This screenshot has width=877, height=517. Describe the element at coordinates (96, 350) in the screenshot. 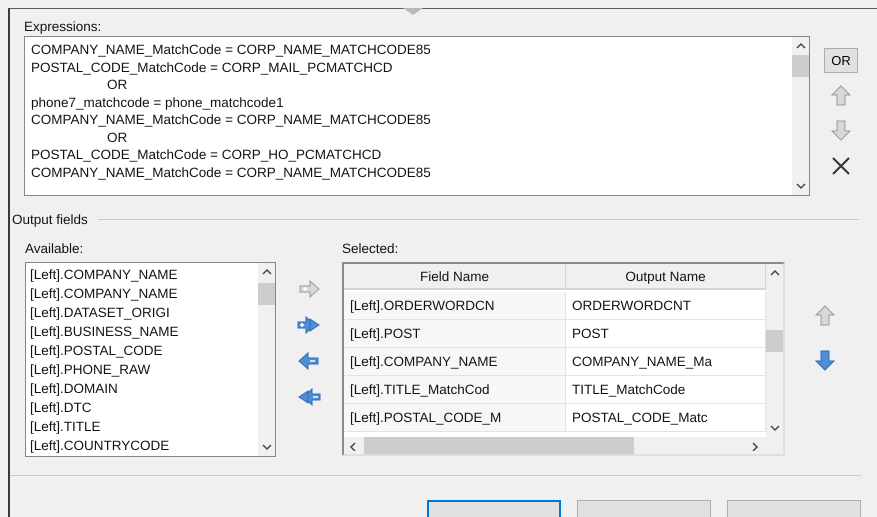

I see `list-item: [Left].POSTAL_CODE` at that location.